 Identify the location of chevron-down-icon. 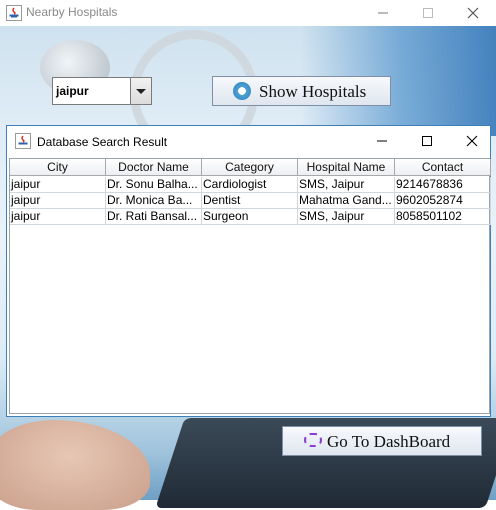
(141, 91).